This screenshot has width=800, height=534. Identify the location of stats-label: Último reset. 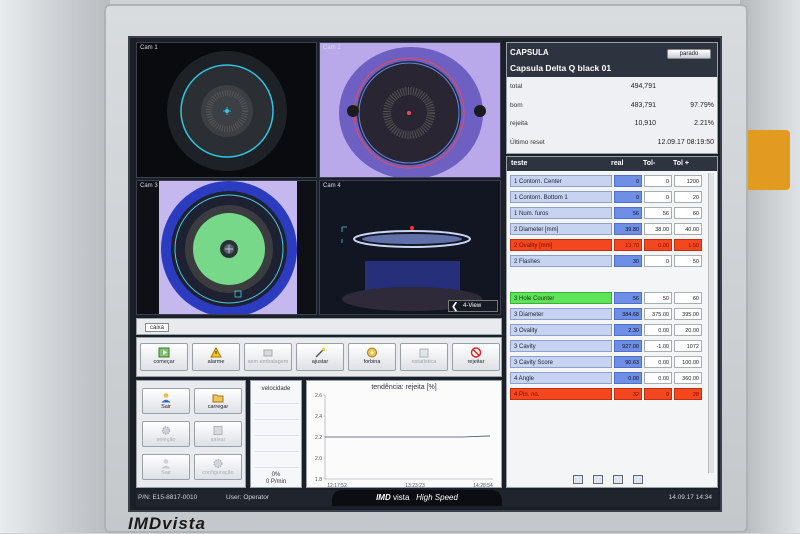
(527, 142).